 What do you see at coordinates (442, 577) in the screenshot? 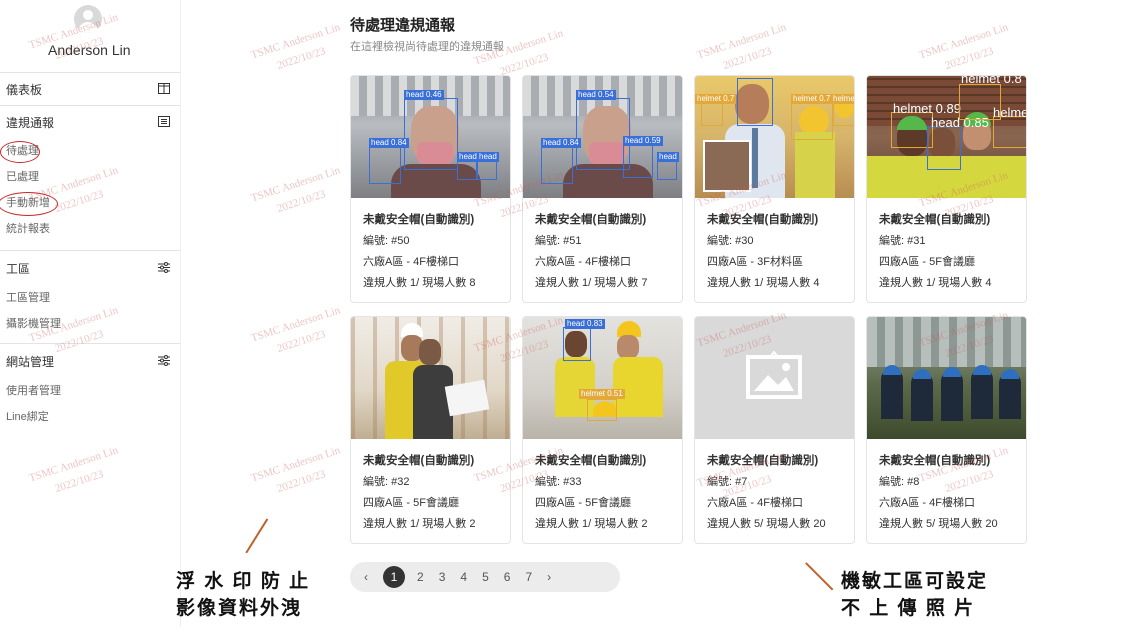
I see `page-button-3: 3` at bounding box center [442, 577].